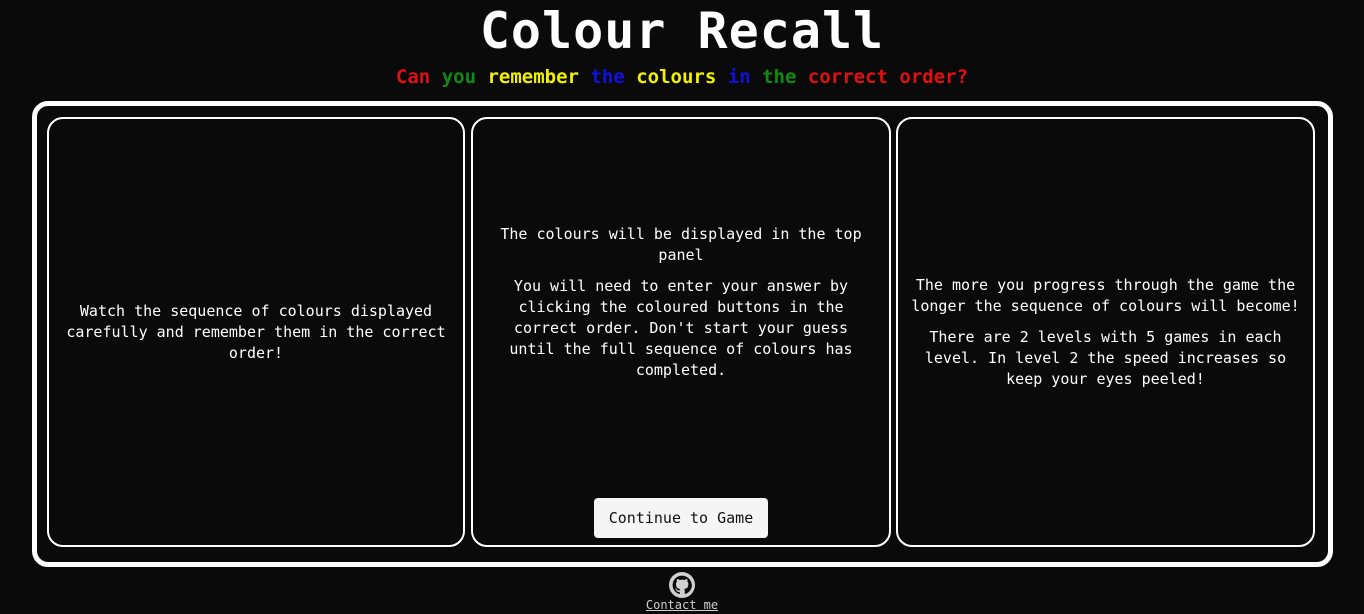 The image size is (1364, 614). Describe the element at coordinates (681, 518) in the screenshot. I see `continue-to-game-button: Continue to Game` at that location.